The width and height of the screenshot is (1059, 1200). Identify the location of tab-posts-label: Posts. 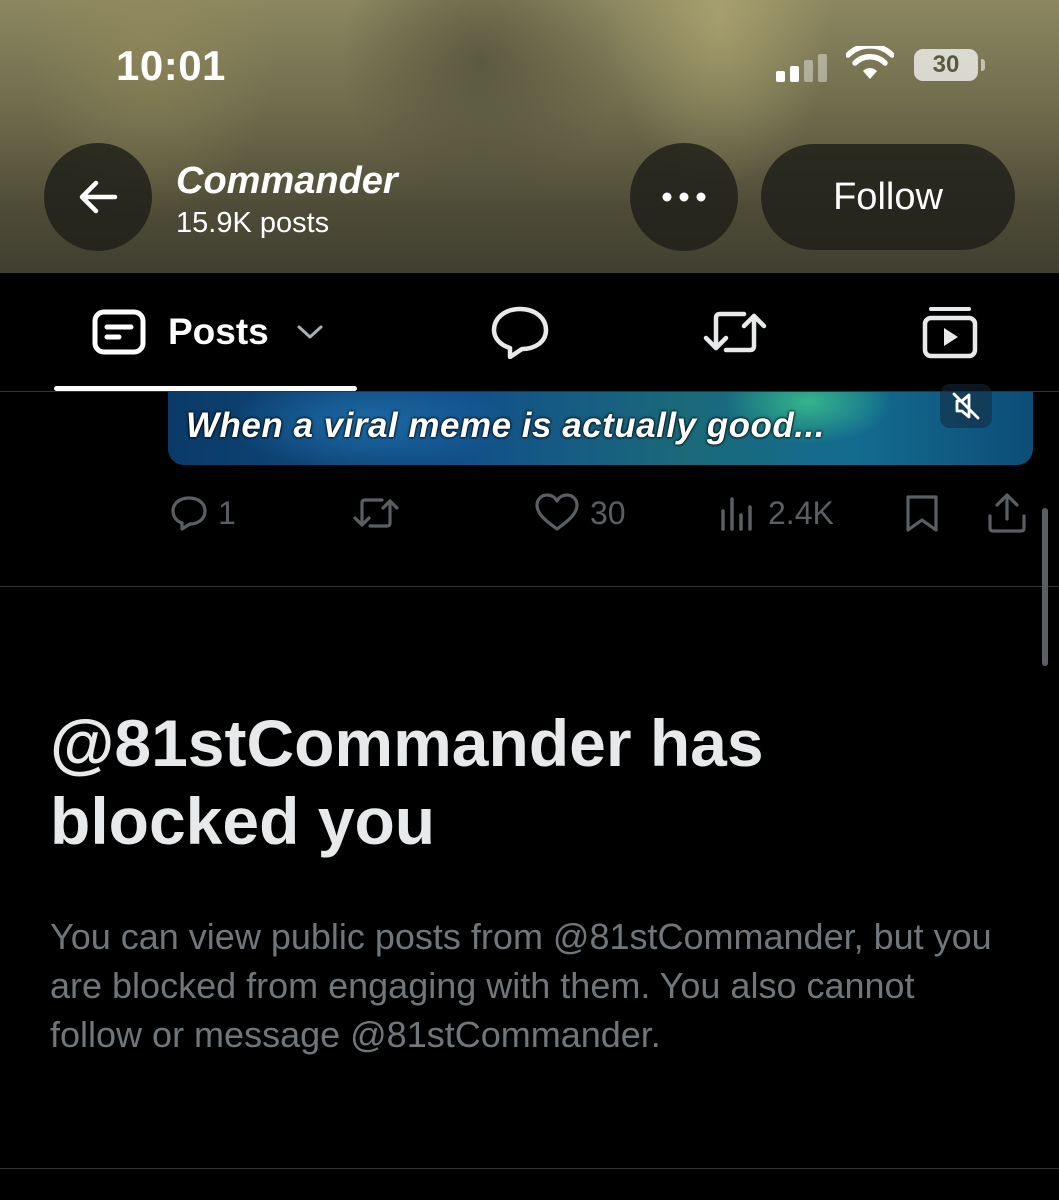
(218, 331).